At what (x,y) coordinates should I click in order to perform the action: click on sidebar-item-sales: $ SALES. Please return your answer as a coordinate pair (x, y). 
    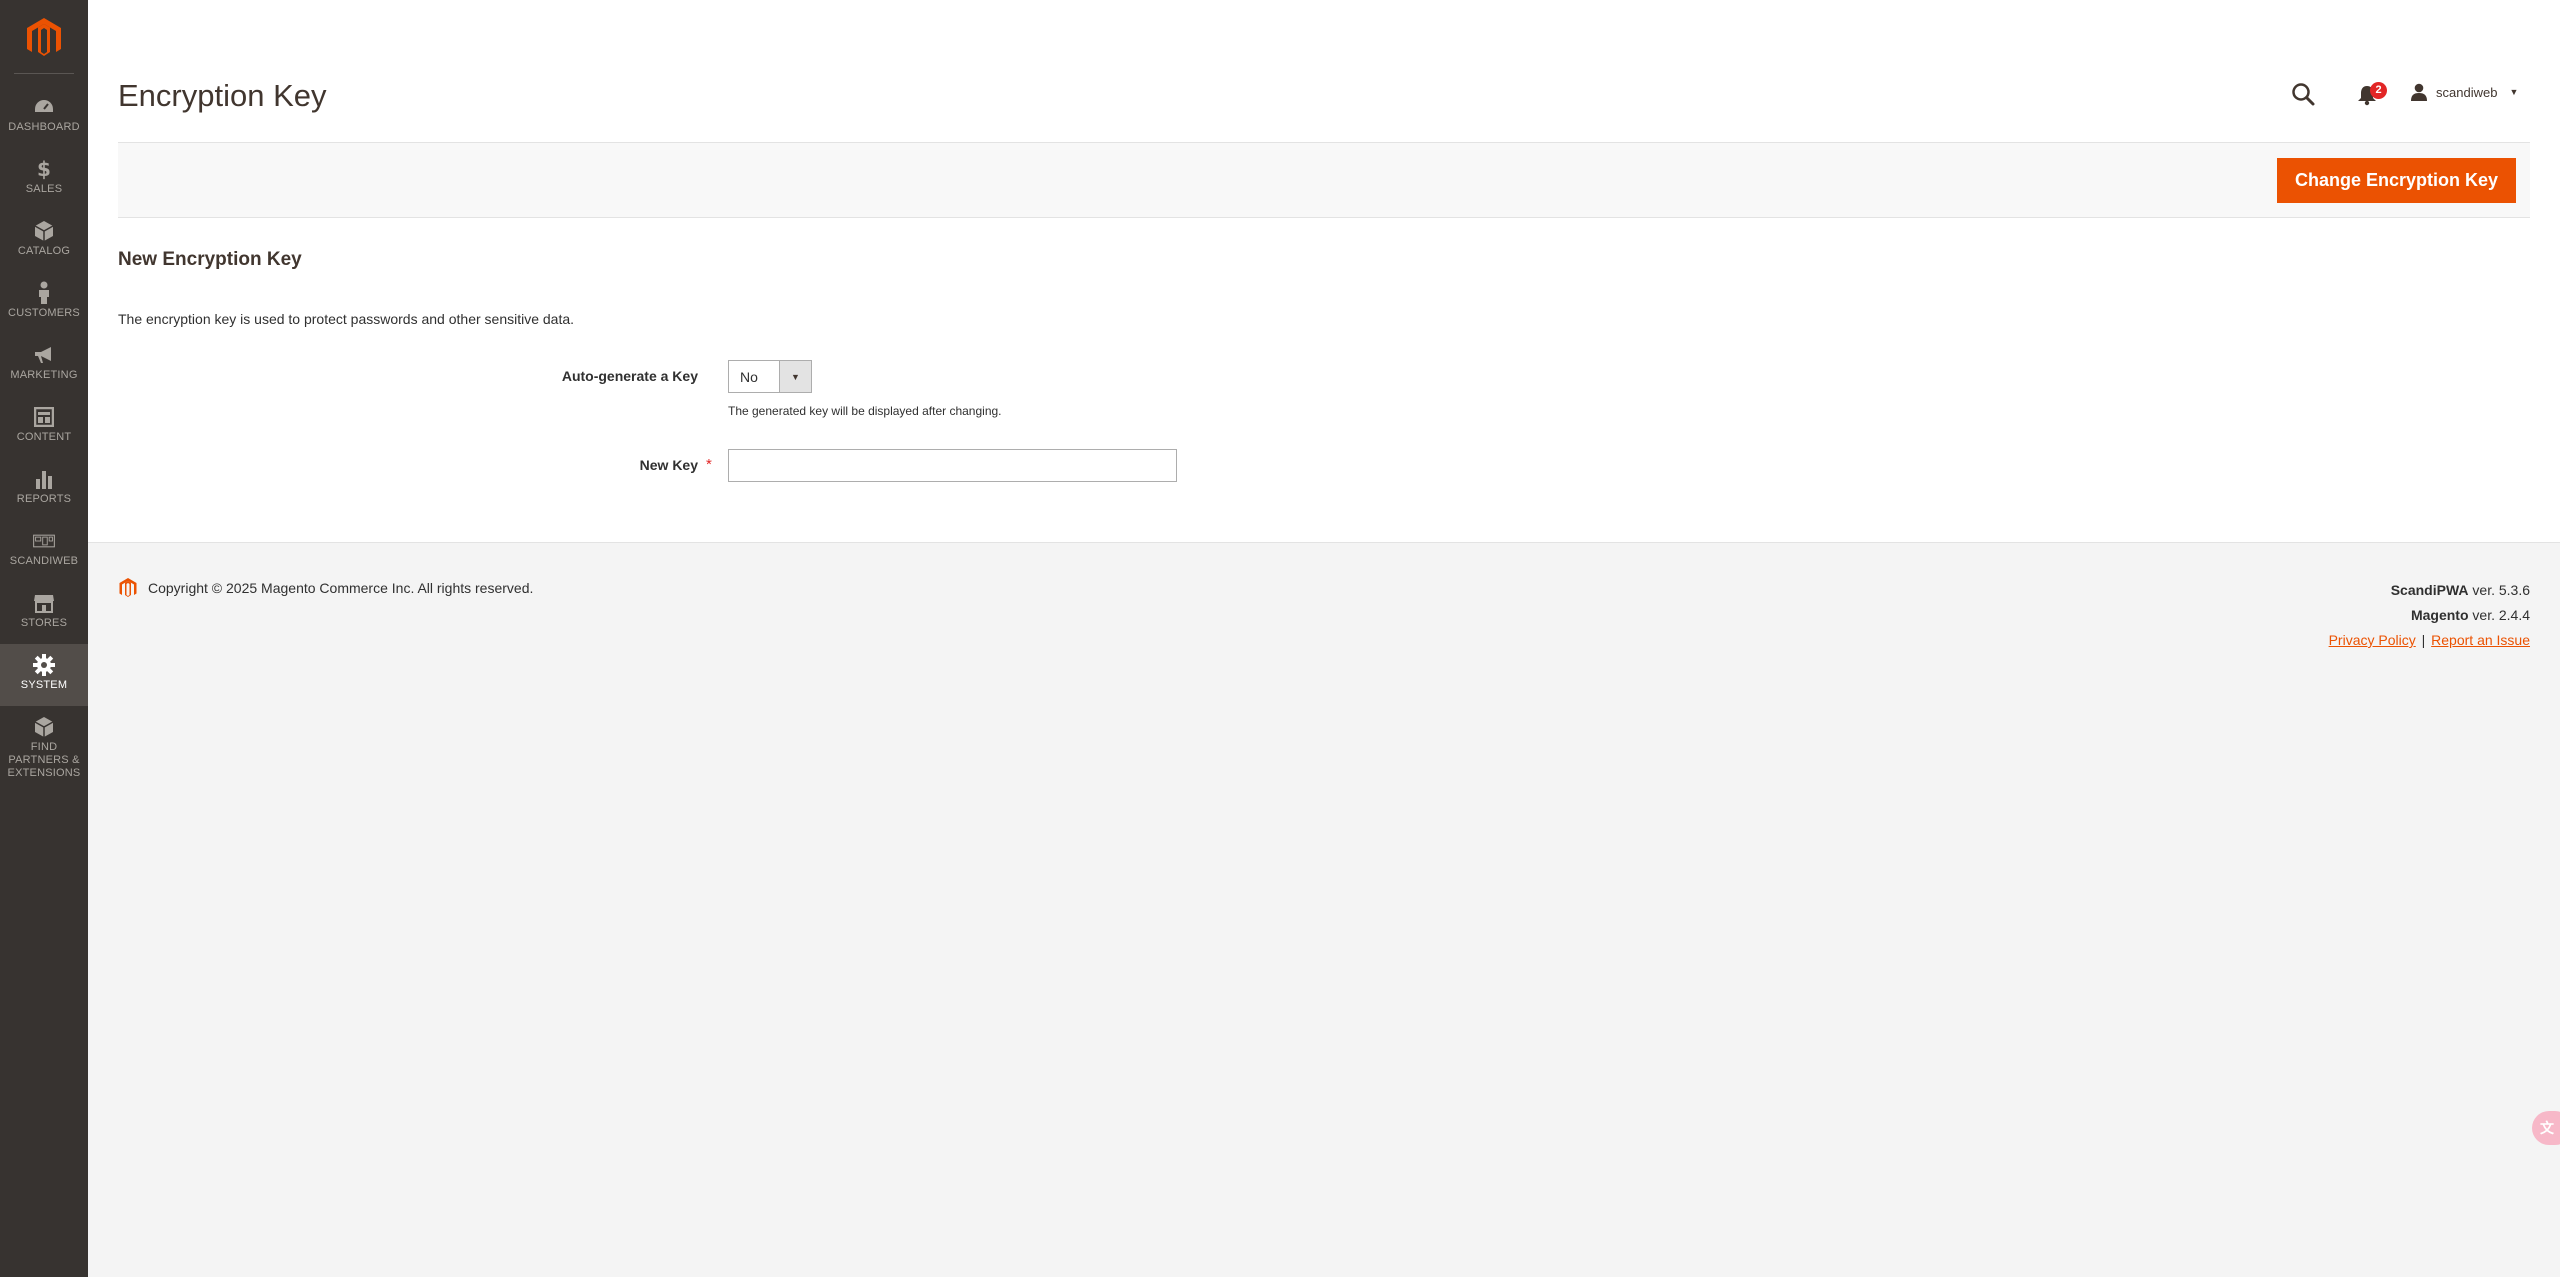
    Looking at the image, I should click on (44, 179).